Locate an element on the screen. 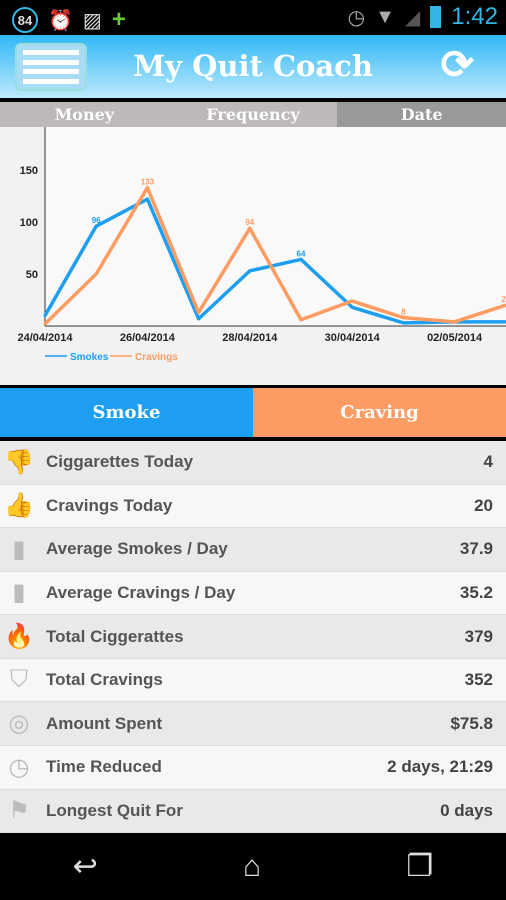 Image resolution: width=506 pixels, height=900 pixels. stat-value: 0 days is located at coordinates (466, 810).